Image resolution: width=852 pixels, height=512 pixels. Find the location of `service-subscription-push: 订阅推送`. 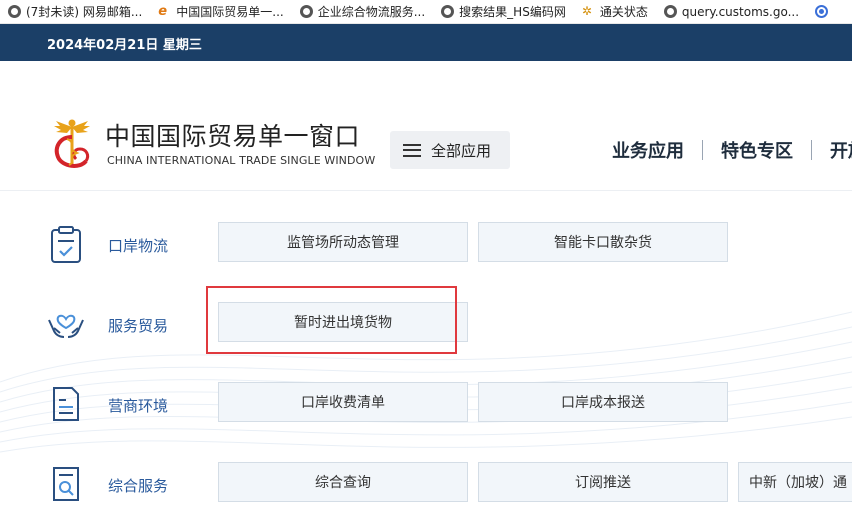

service-subscription-push: 订阅推送 is located at coordinates (603, 482).